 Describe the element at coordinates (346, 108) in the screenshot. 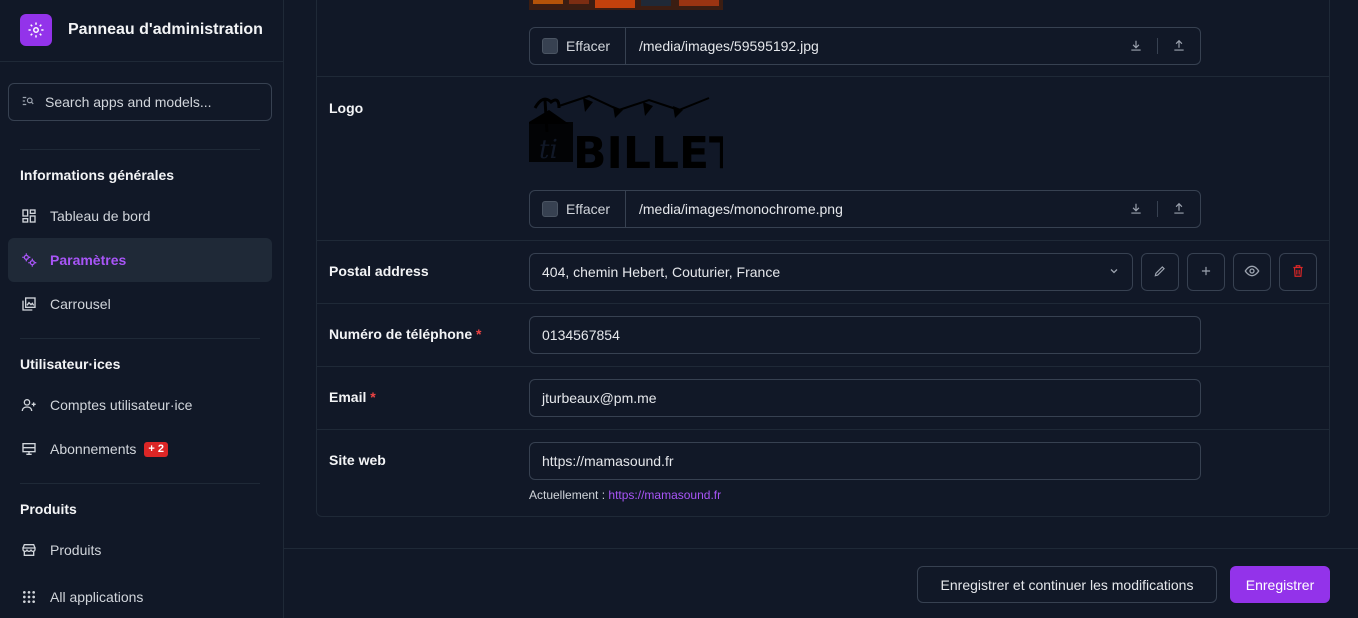

I see `logo-label: Logo` at that location.